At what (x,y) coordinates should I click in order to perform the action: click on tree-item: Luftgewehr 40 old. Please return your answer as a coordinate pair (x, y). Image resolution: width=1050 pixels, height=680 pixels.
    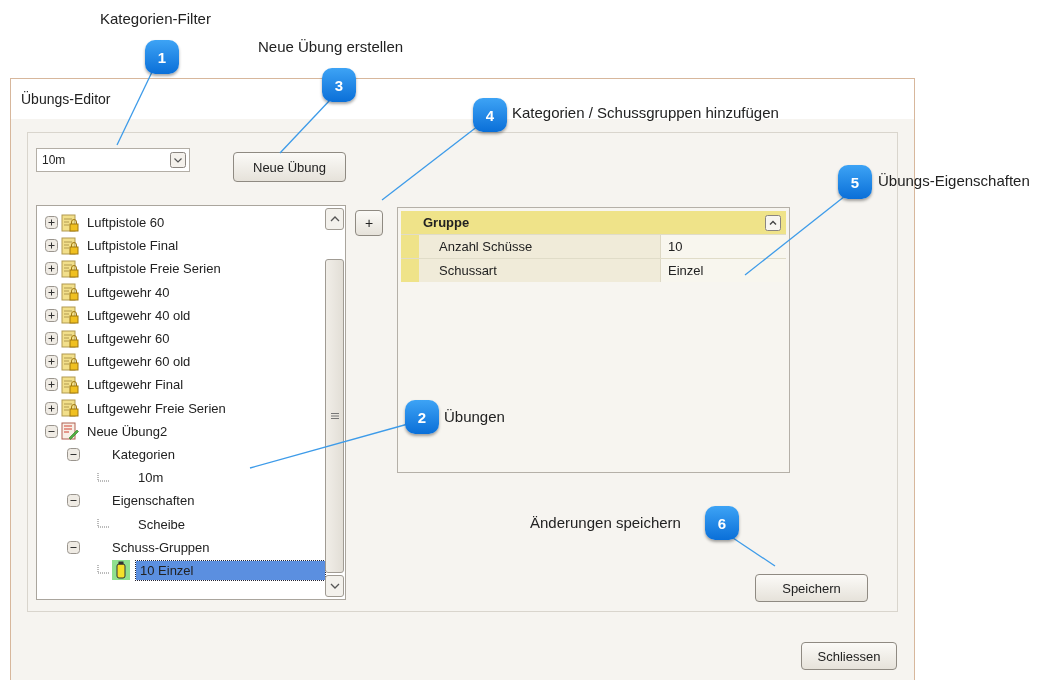
    Looking at the image, I should click on (139, 315).